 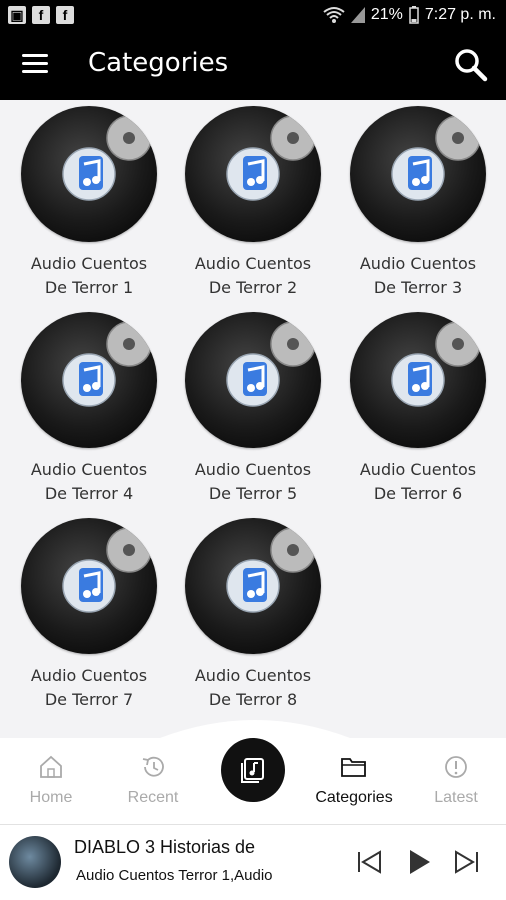 I want to click on signal-icon, so click(x=357, y=15).